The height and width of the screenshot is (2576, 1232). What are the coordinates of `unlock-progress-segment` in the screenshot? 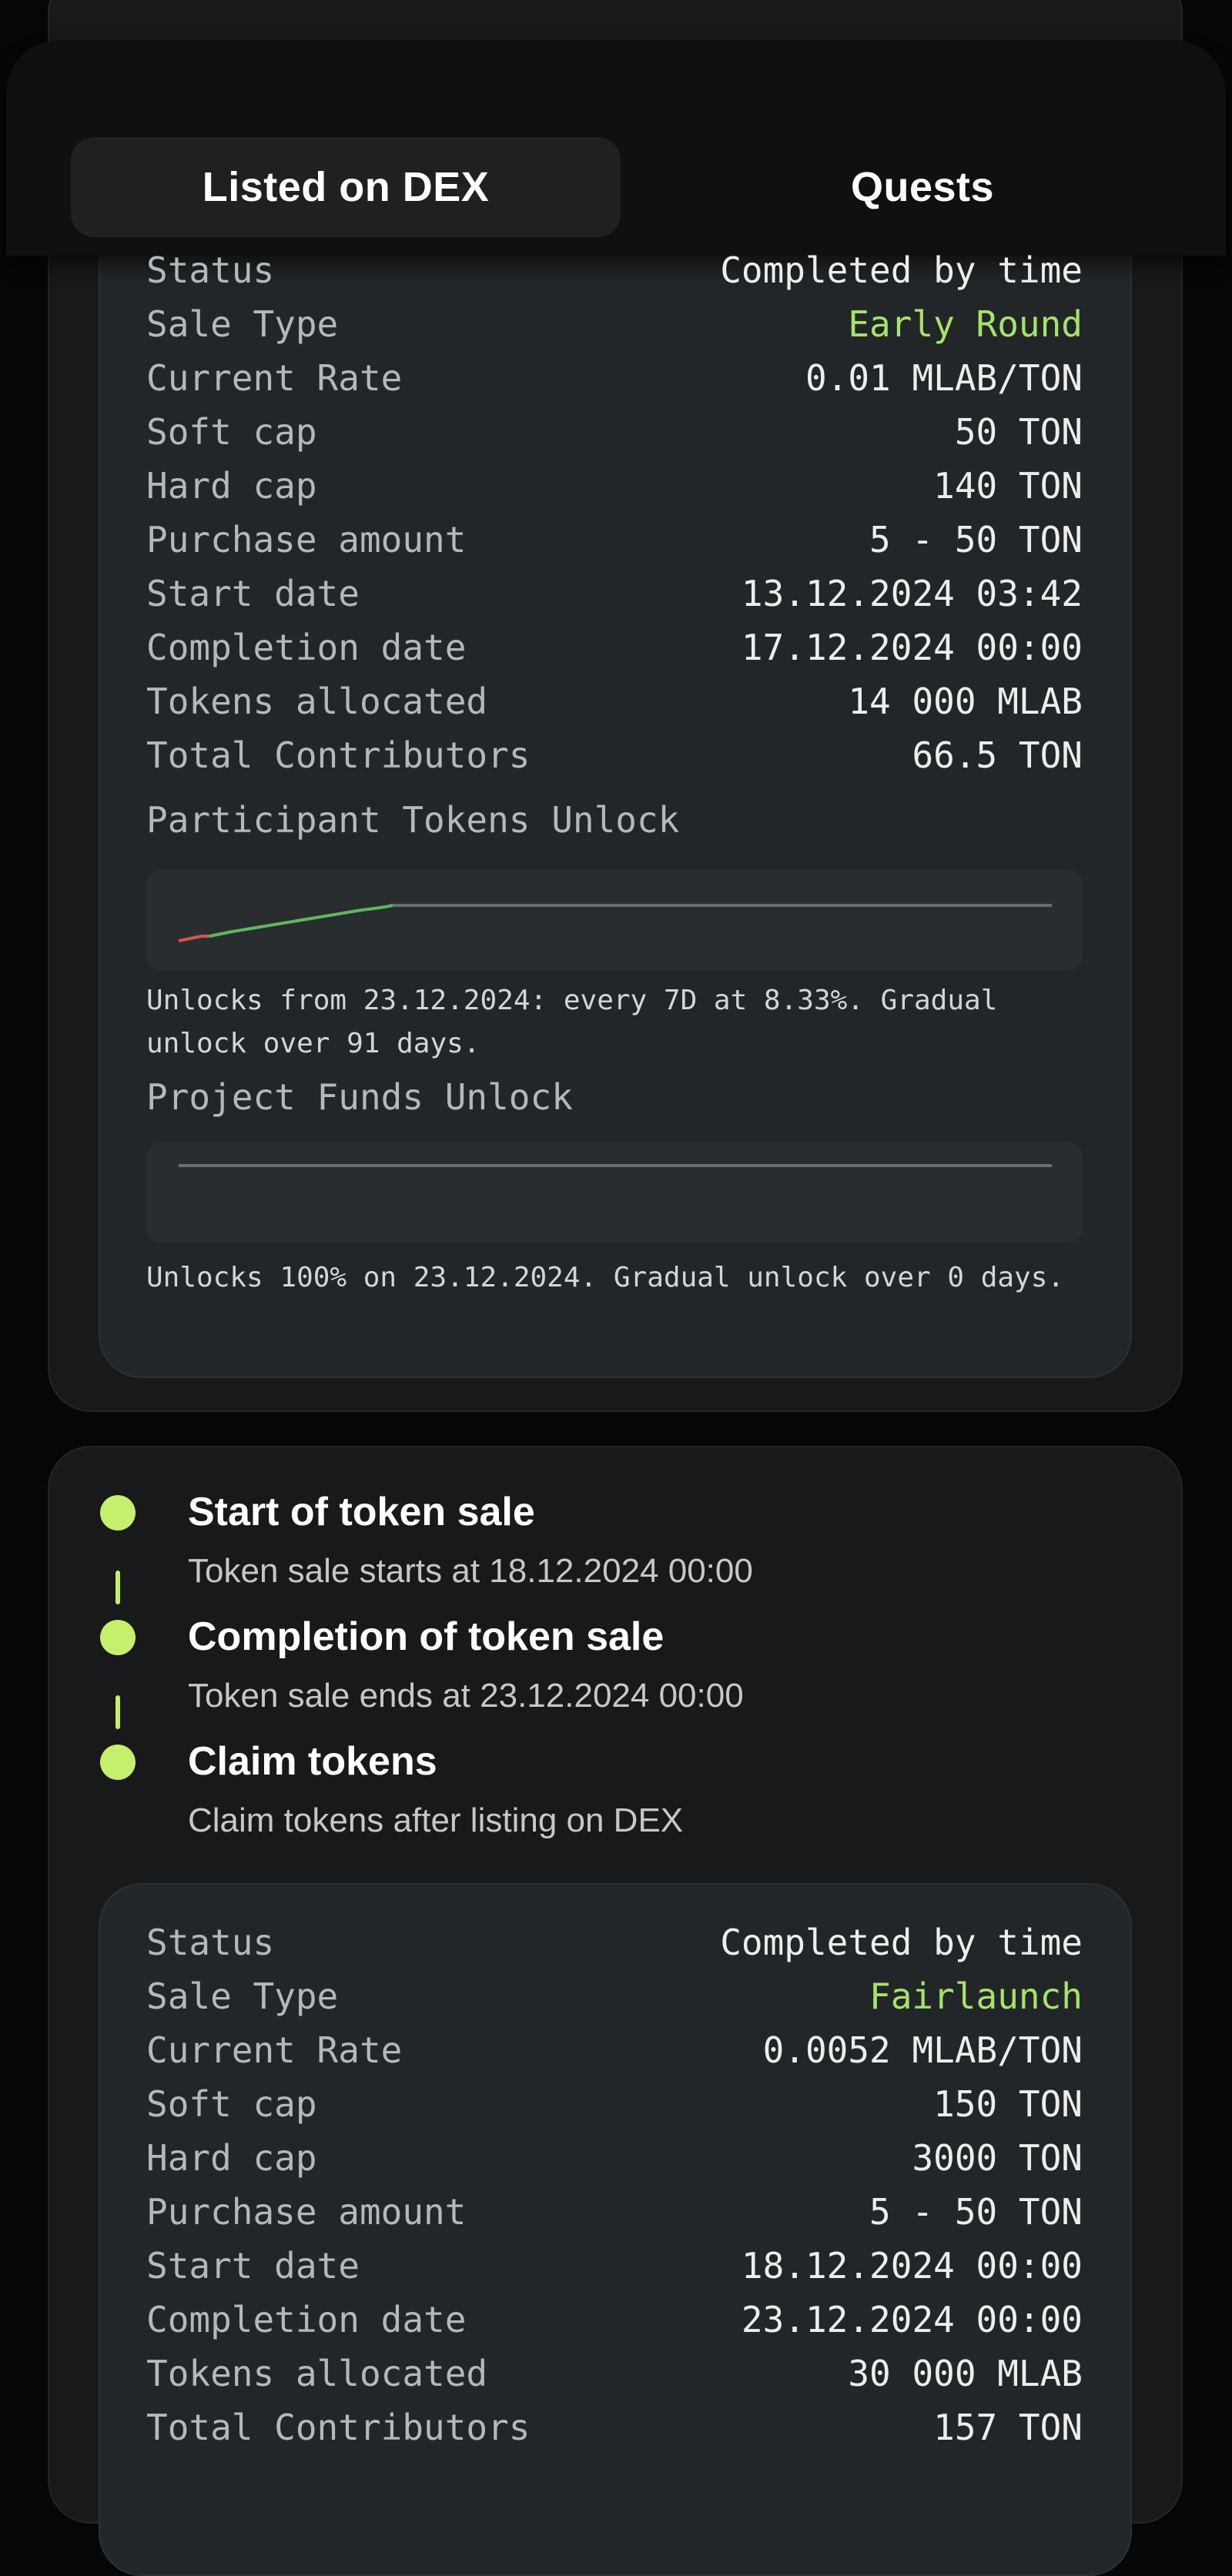 It's located at (301, 921).